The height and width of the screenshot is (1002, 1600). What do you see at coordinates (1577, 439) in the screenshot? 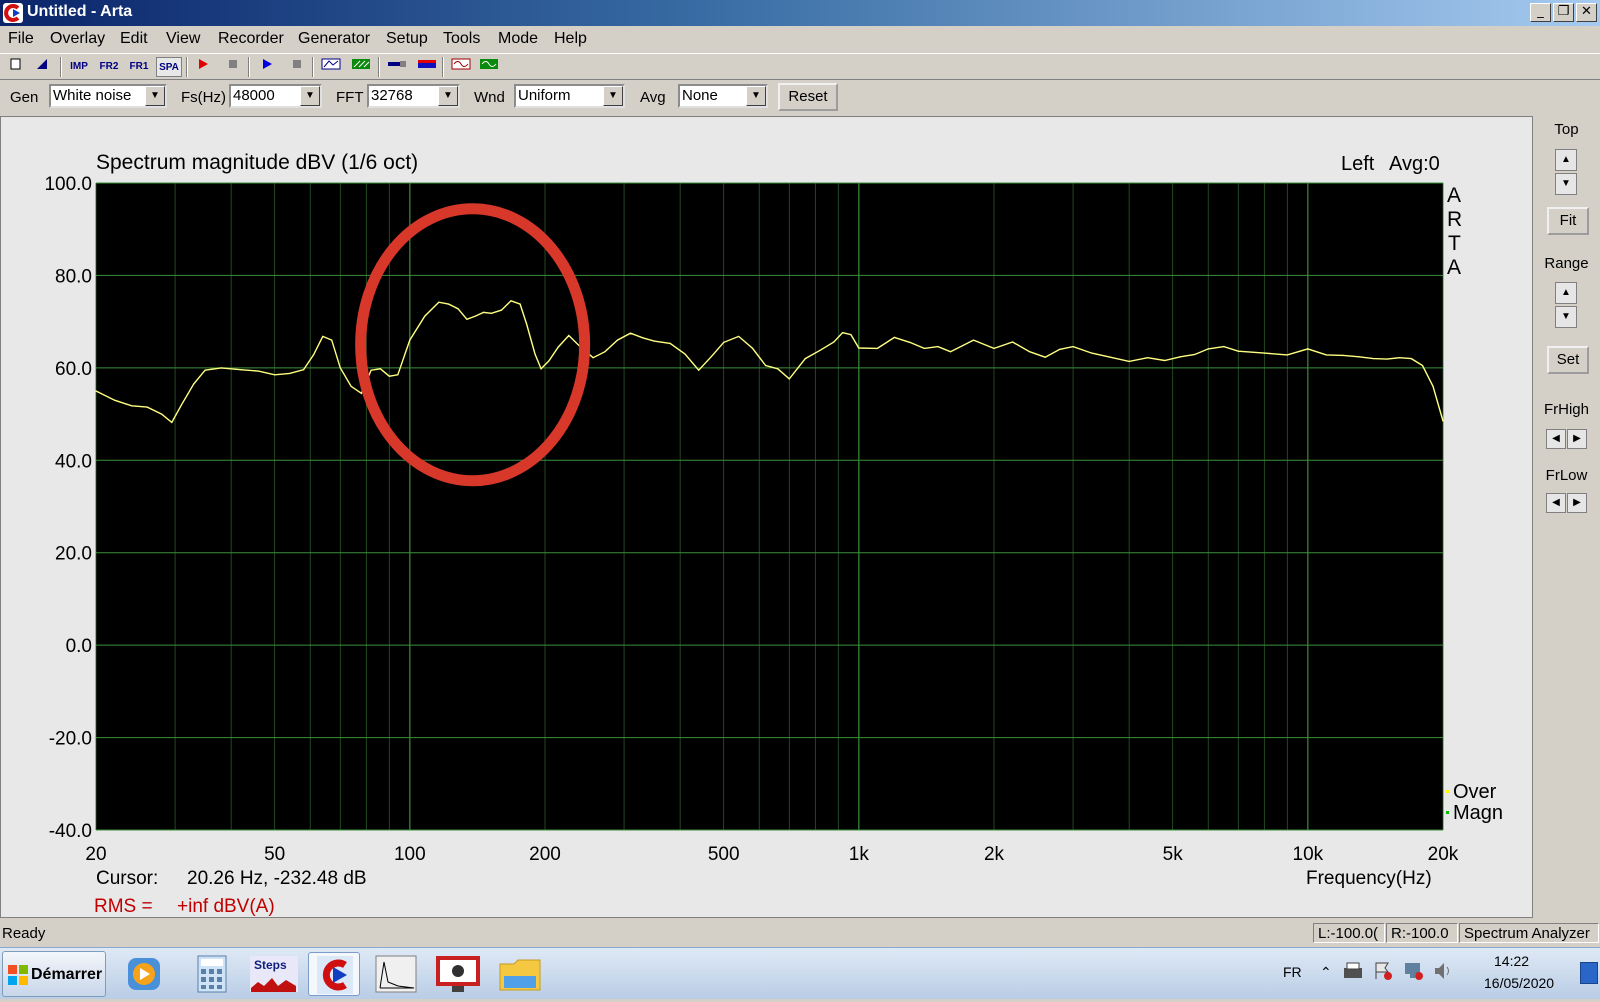
I see `frhigh-right-button: ▶` at bounding box center [1577, 439].